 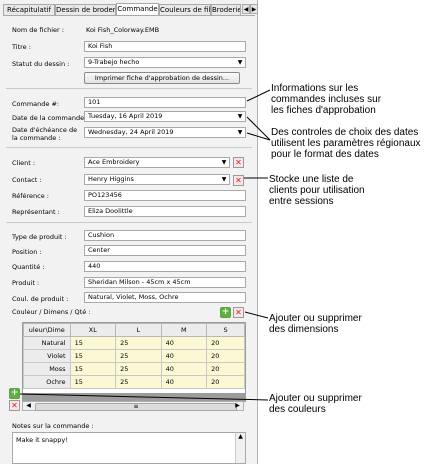 I want to click on callout-text: commandes incluses sur, so click(x=326, y=99).